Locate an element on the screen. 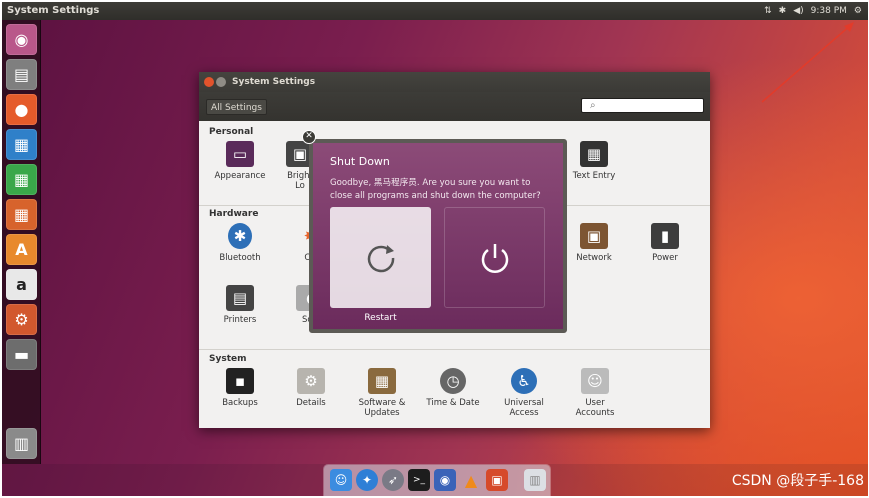  safe-icon: ▪ is located at coordinates (240, 381).